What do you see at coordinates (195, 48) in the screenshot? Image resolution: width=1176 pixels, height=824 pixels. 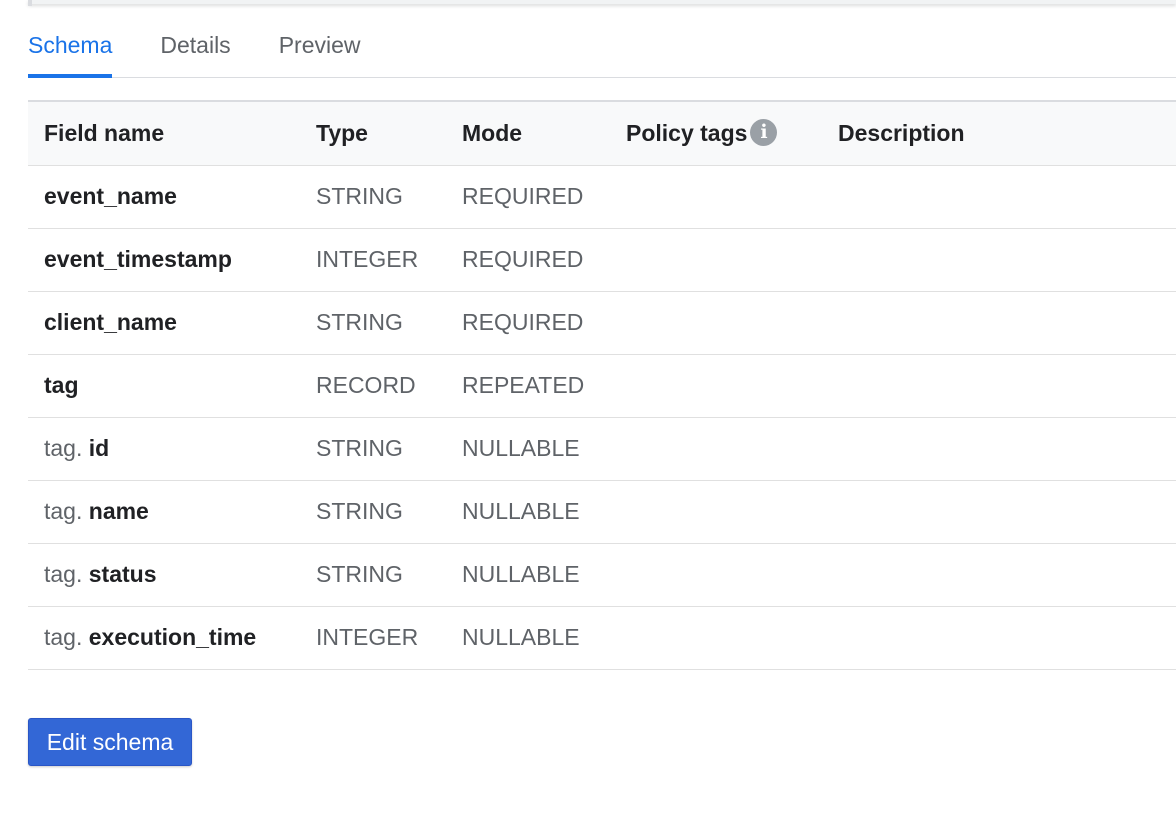 I see `tab-details: Details` at bounding box center [195, 48].